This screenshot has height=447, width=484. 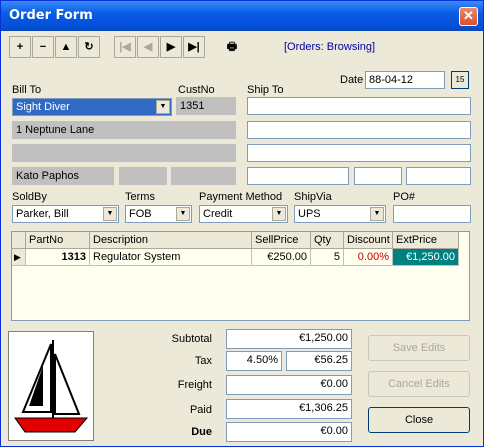 I want to click on soldby-label: SoldBy, so click(x=29, y=197).